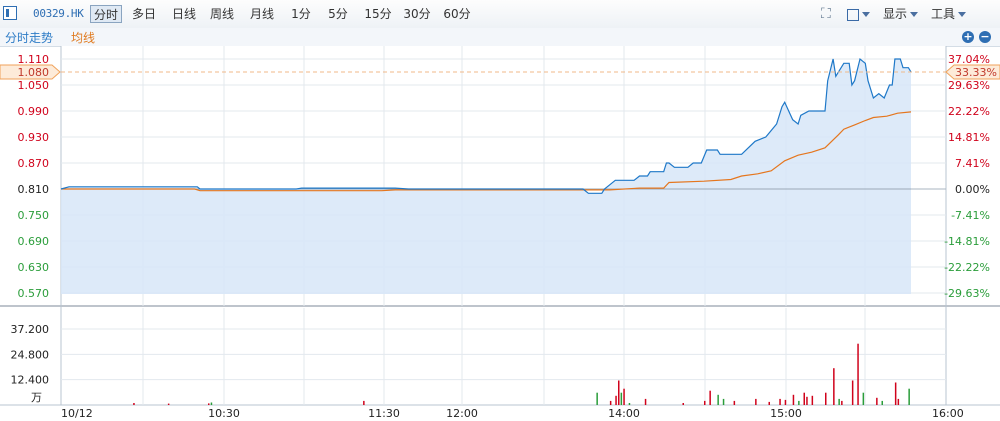 Image resolution: width=1000 pixels, height=421 pixels. I want to click on avg-line-label: 均线, so click(83, 38).